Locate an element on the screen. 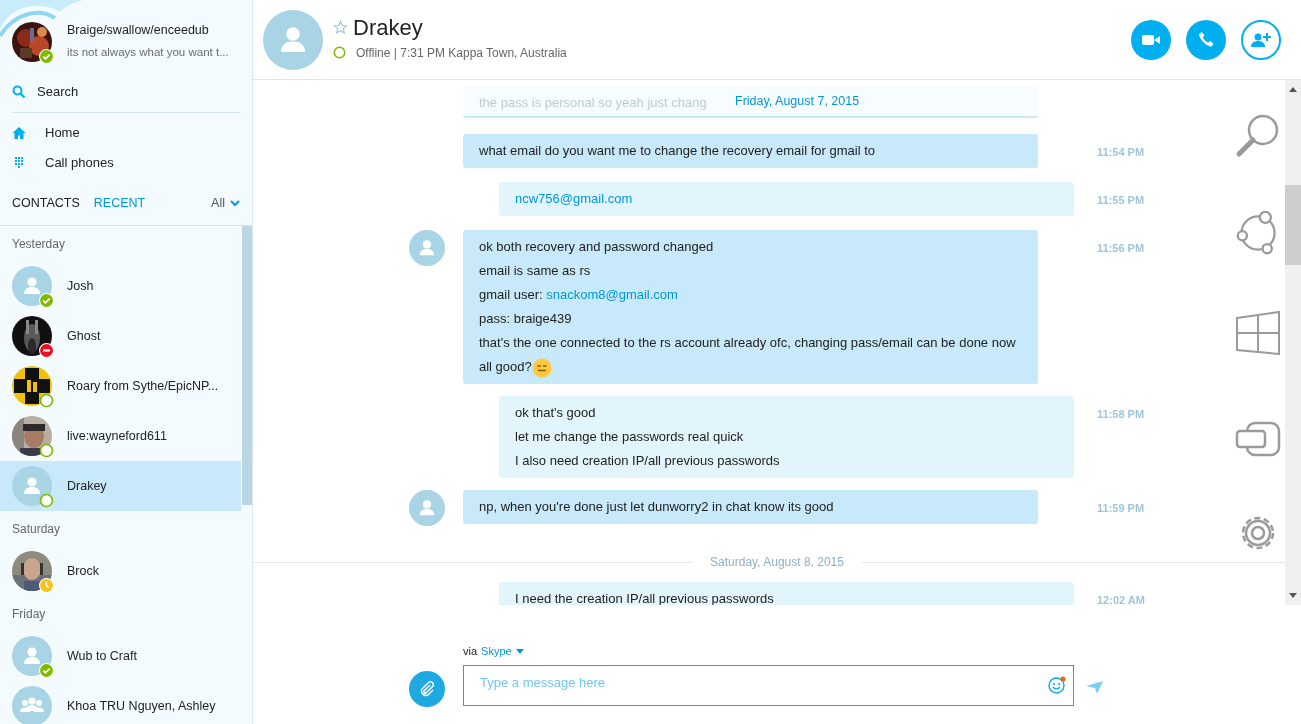 The image size is (1301, 724). video-camera-icon is located at coordinates (1151, 39).